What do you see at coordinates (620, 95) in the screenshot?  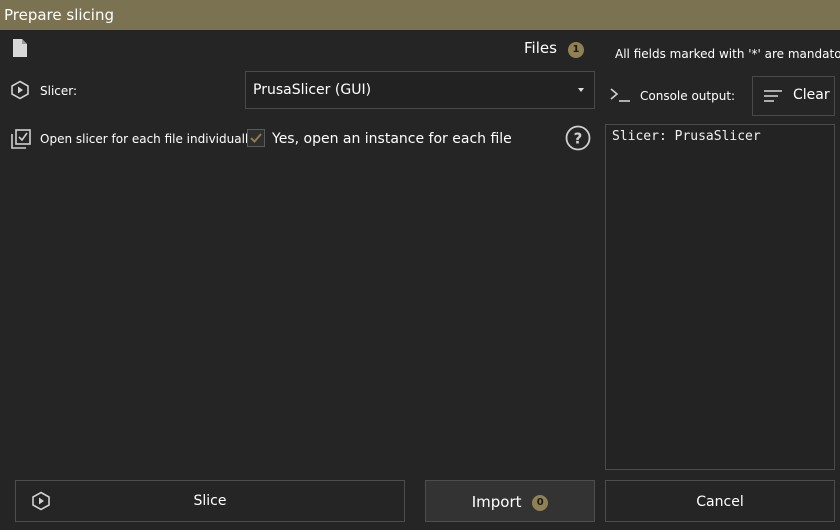 I see `terminal-icon` at bounding box center [620, 95].